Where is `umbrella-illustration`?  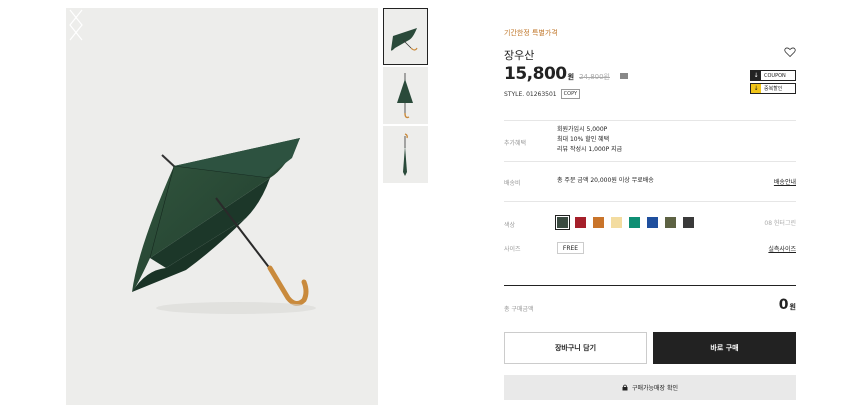
umbrella-illustration is located at coordinates (224, 226).